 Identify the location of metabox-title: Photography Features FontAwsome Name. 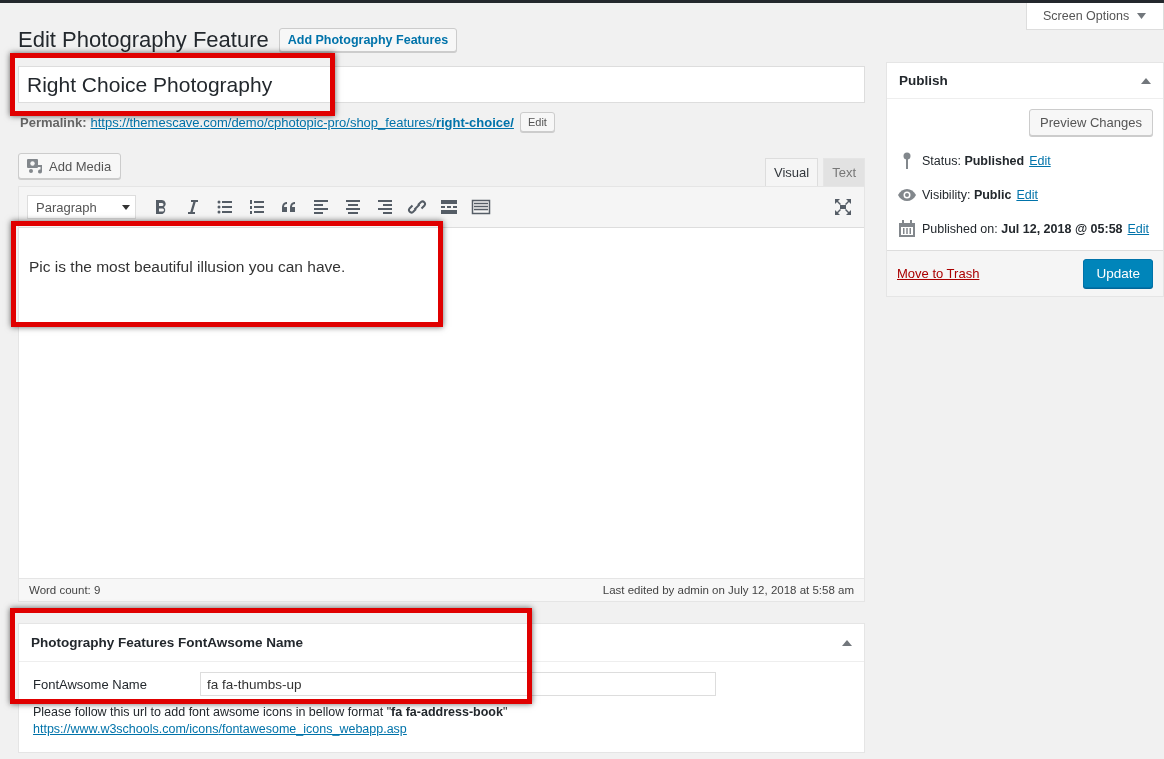
(167, 642).